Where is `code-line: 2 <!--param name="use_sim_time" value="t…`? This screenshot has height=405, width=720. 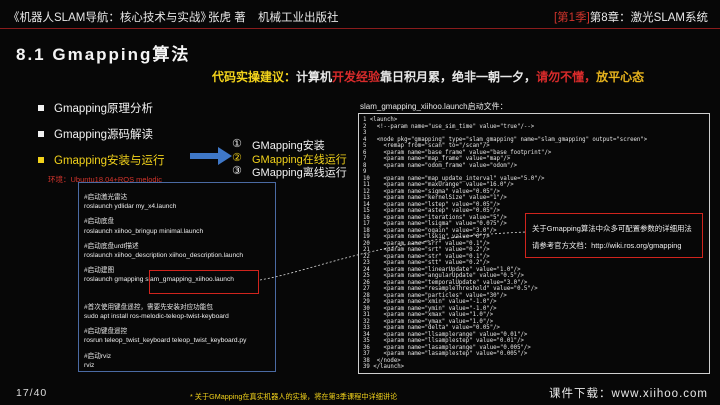 code-line: 2 <!--param name="use_sim_time" value="t… is located at coordinates (449, 126).